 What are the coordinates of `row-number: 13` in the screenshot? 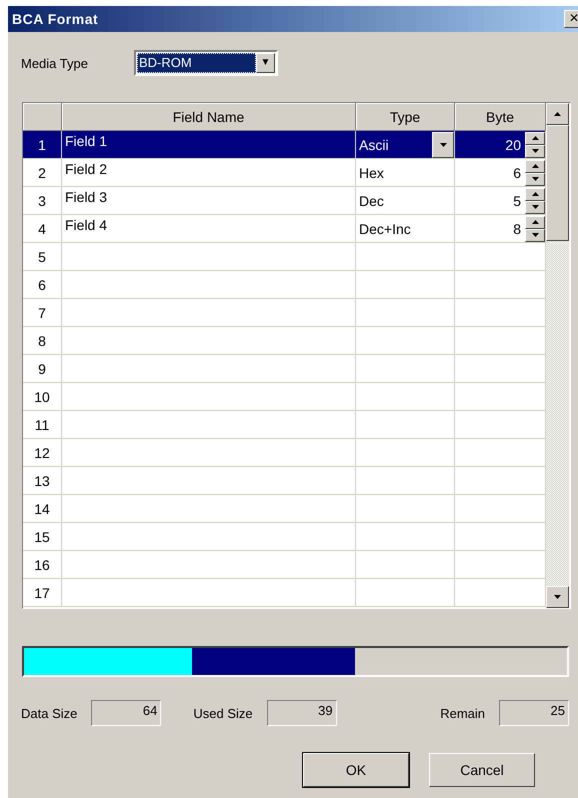 It's located at (42, 481).